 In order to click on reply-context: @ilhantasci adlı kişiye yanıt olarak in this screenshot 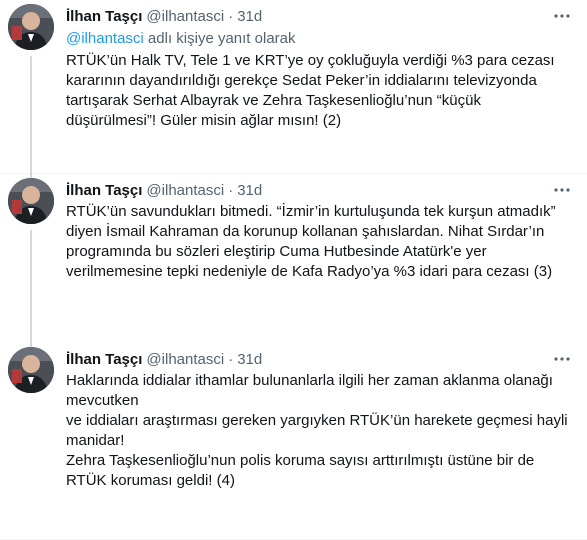, I will do `click(319, 39)`.